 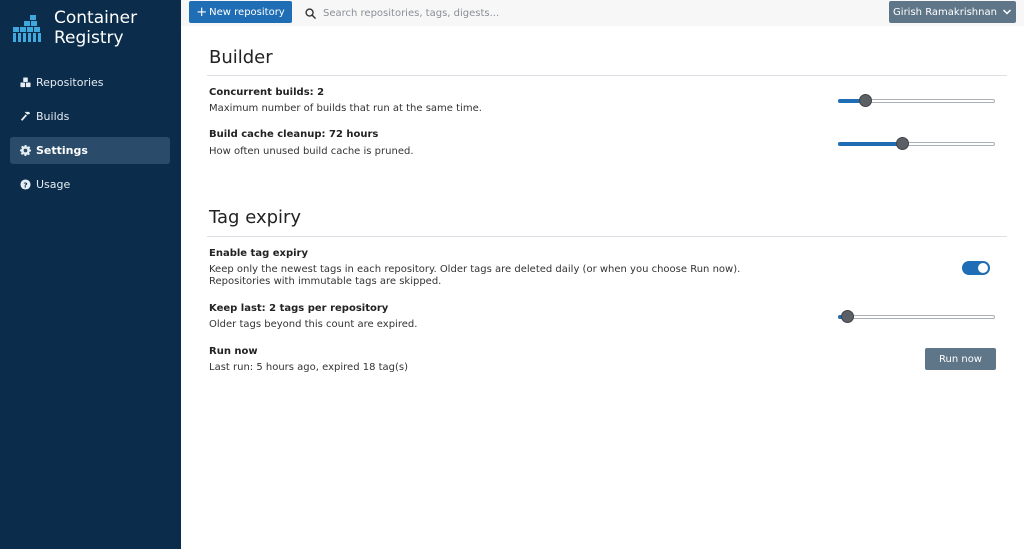 What do you see at coordinates (90, 150) in the screenshot?
I see `sidebar-item-settings: Settings` at bounding box center [90, 150].